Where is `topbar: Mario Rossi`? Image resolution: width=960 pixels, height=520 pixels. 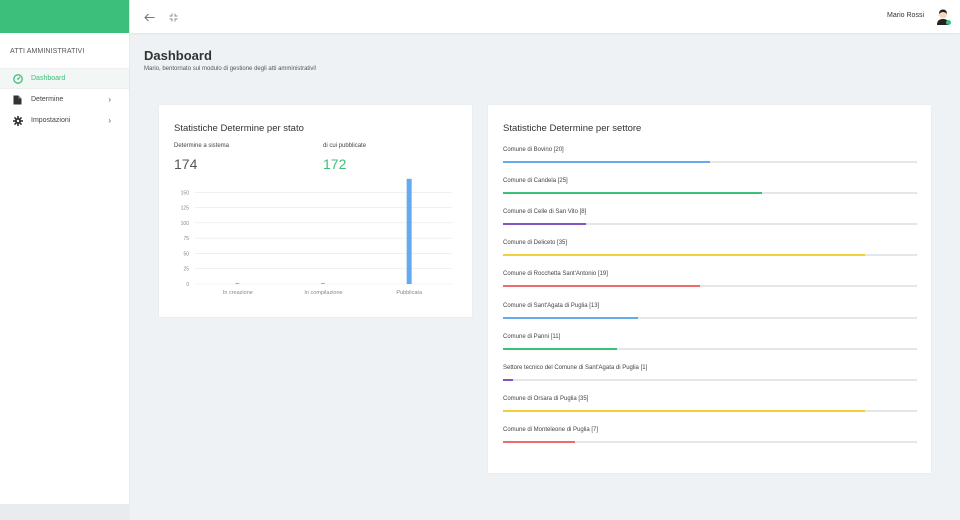 topbar: Mario Rossi is located at coordinates (545, 16).